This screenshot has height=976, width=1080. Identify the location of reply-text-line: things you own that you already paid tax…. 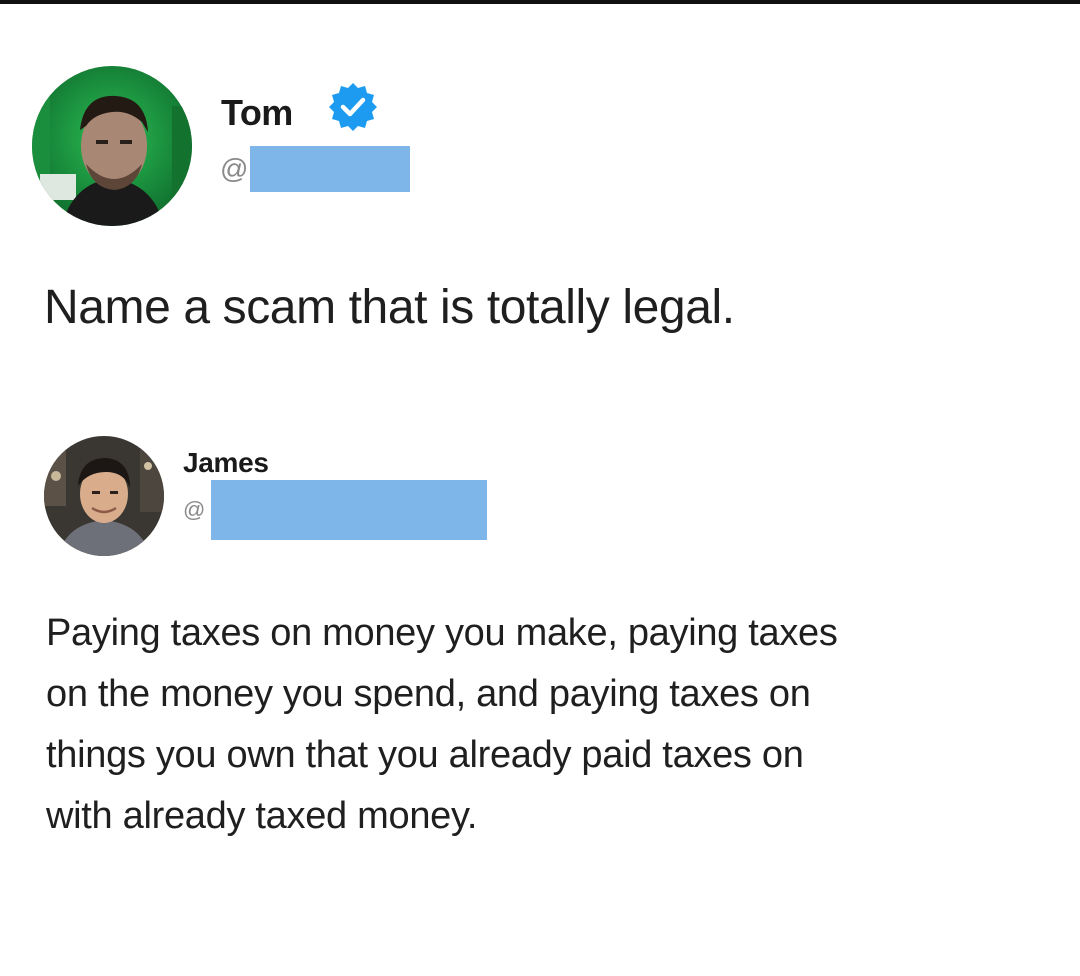
(425, 755).